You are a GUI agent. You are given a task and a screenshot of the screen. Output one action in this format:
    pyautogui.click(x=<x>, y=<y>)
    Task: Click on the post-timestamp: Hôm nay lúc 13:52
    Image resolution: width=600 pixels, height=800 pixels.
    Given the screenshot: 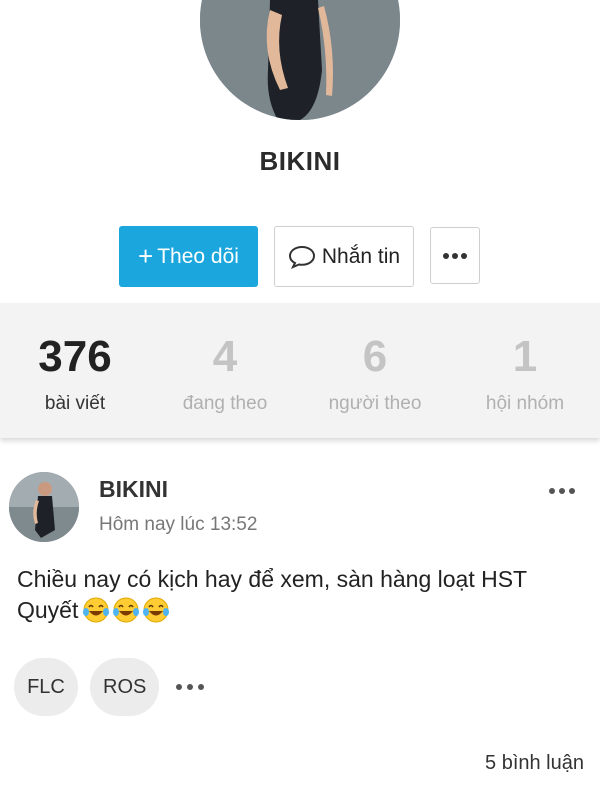 What is the action you would take?
    pyautogui.click(x=178, y=524)
    